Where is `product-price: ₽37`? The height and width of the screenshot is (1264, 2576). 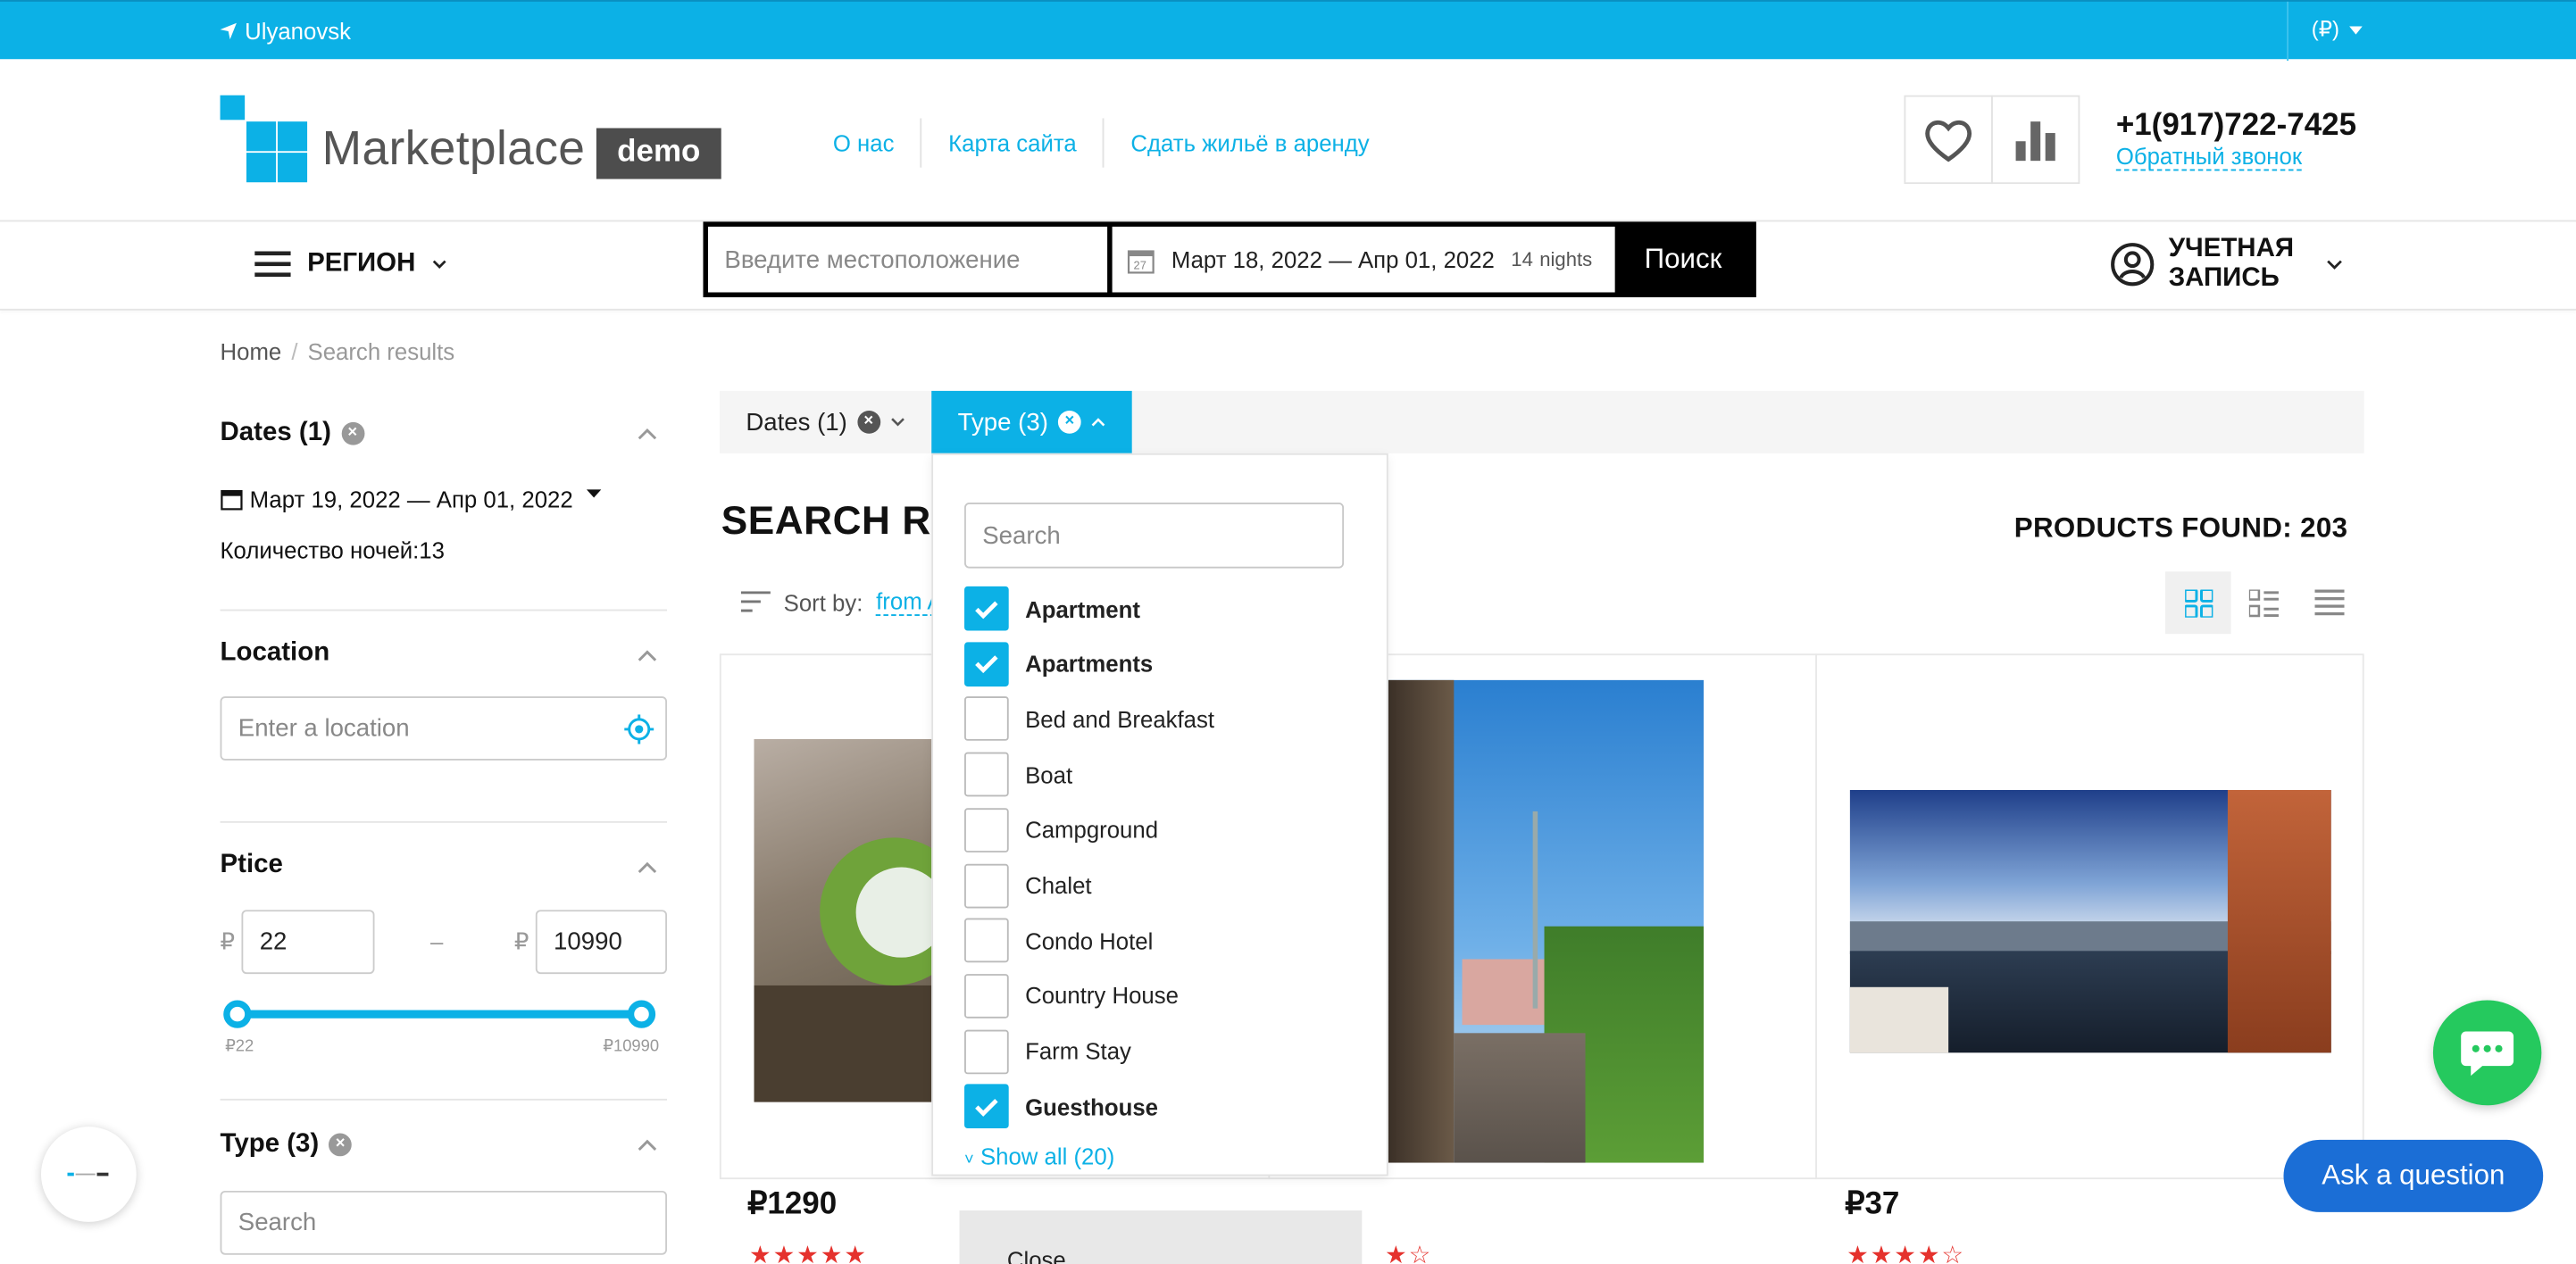 product-price: ₽37 is located at coordinates (1872, 1204).